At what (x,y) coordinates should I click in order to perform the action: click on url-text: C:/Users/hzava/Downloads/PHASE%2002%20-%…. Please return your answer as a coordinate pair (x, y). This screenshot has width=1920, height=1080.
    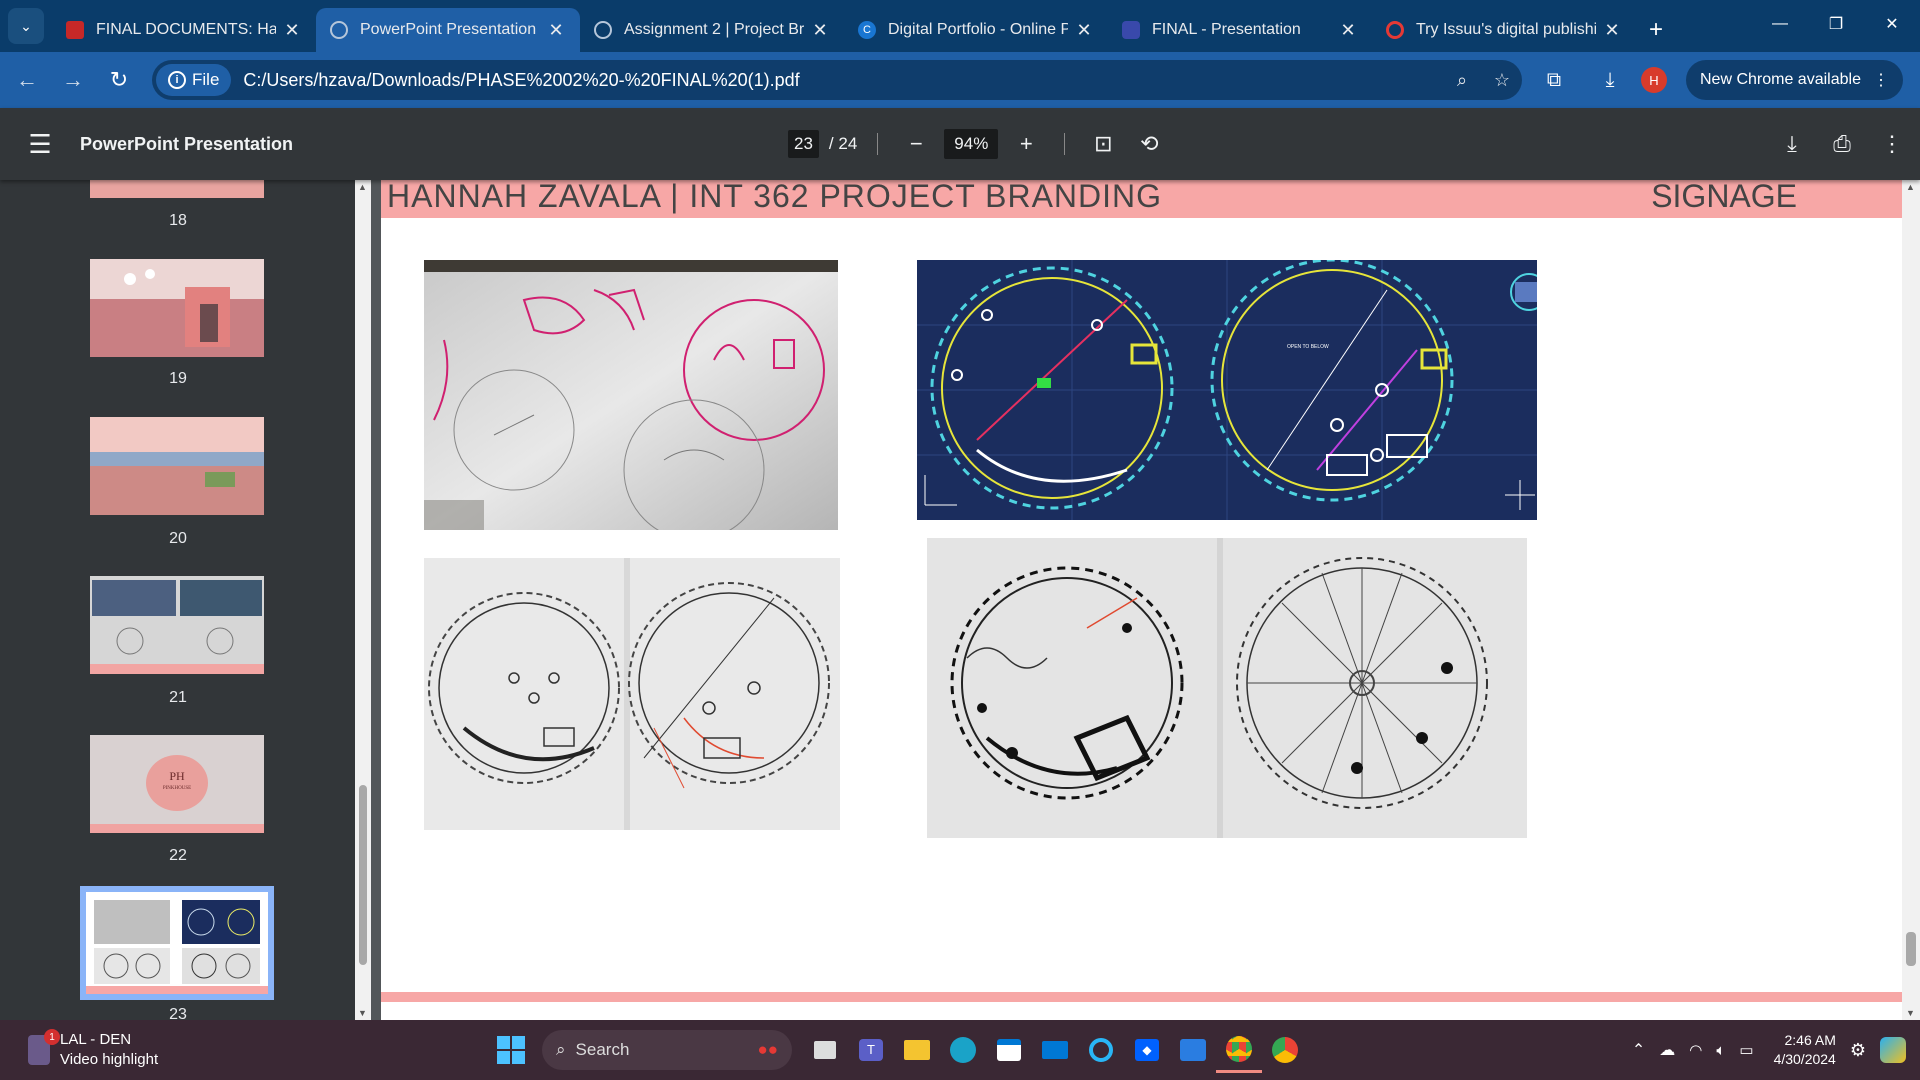
    Looking at the image, I should click on (842, 80).